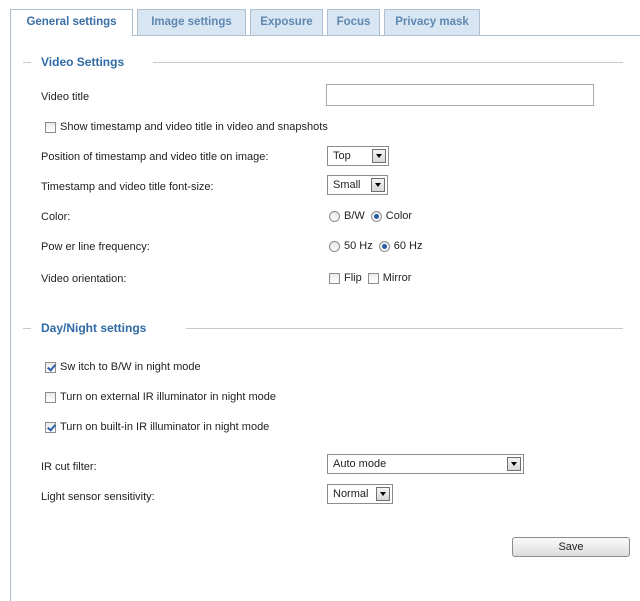 This screenshot has width=640, height=601. Describe the element at coordinates (10, 318) in the screenshot. I see `panel-left-border` at that location.